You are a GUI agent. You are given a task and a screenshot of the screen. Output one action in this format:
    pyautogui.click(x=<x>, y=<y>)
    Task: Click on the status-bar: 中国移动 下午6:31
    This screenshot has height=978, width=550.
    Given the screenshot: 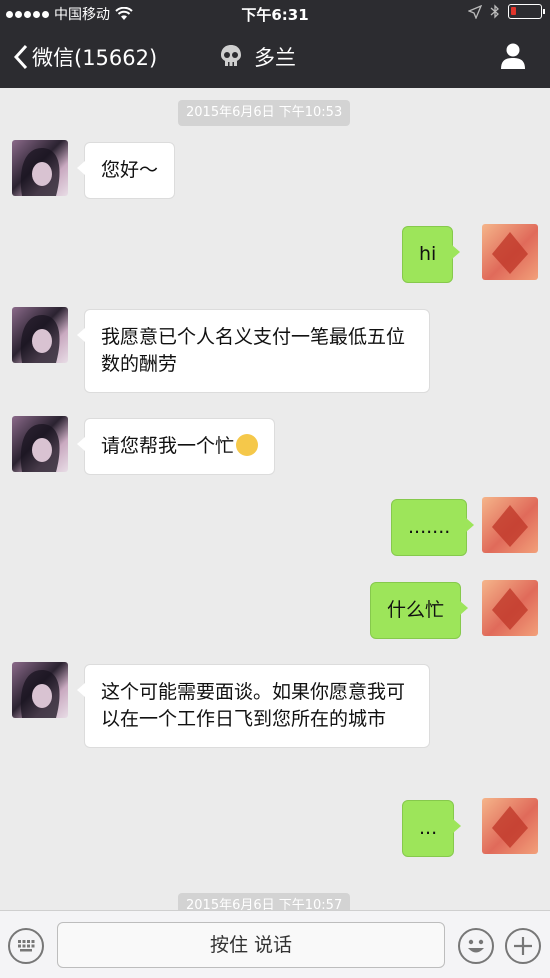 What is the action you would take?
    pyautogui.click(x=275, y=14)
    